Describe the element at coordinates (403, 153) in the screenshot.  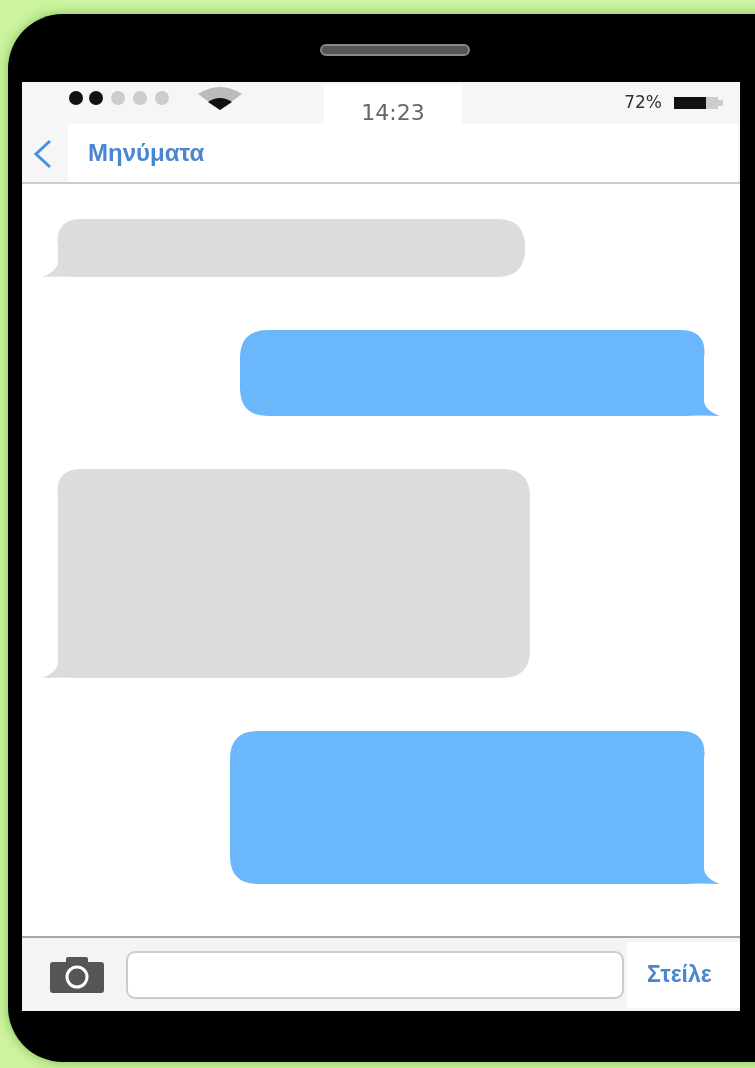
I see `header-title: Μηνύματα` at that location.